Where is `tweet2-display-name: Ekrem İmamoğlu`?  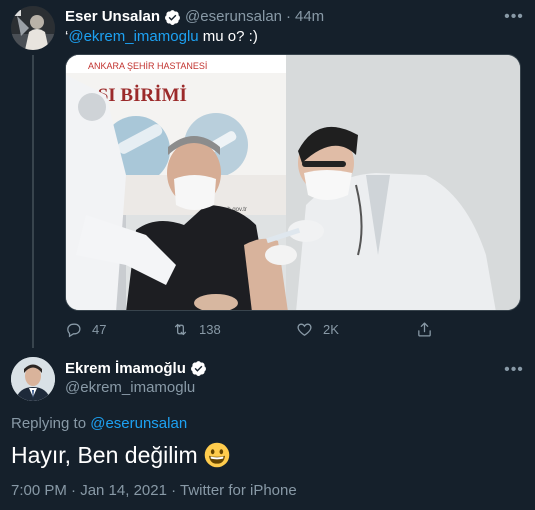 tweet2-display-name: Ekrem İmamoğlu is located at coordinates (125, 368).